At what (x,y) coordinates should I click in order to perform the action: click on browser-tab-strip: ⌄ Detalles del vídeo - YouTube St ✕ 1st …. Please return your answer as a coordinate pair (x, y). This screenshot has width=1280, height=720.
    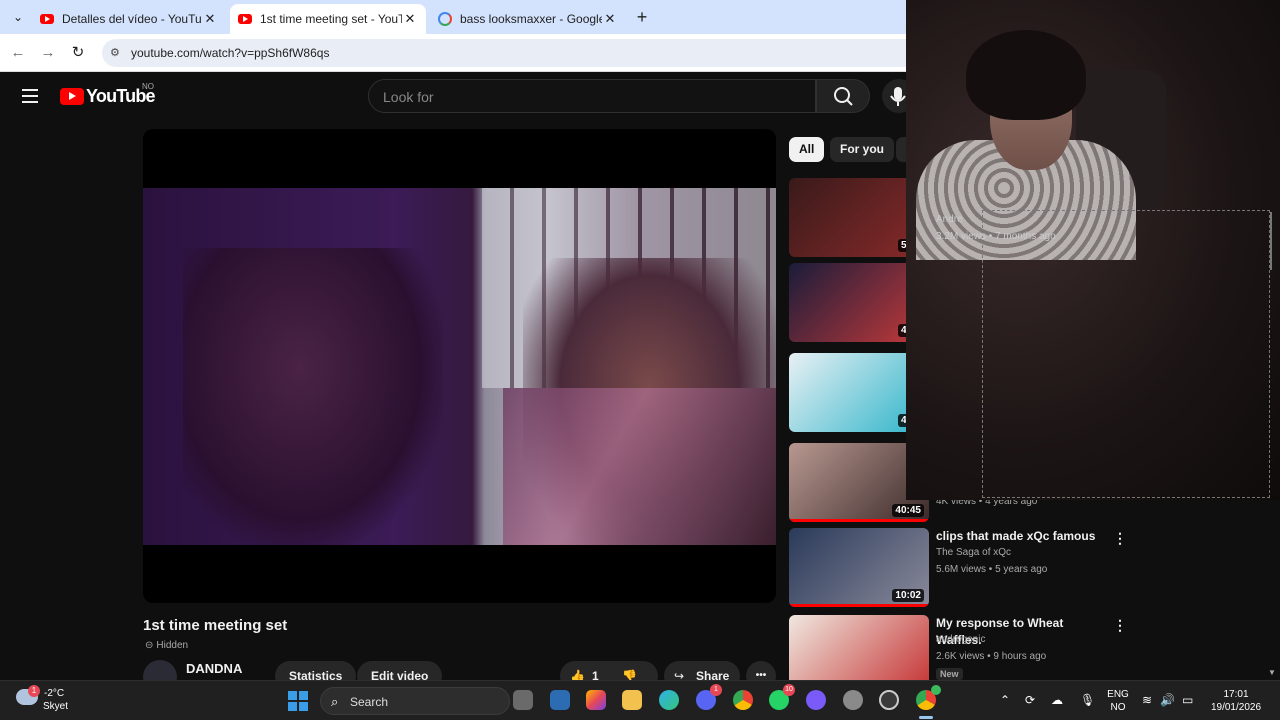
    Looking at the image, I should click on (453, 17).